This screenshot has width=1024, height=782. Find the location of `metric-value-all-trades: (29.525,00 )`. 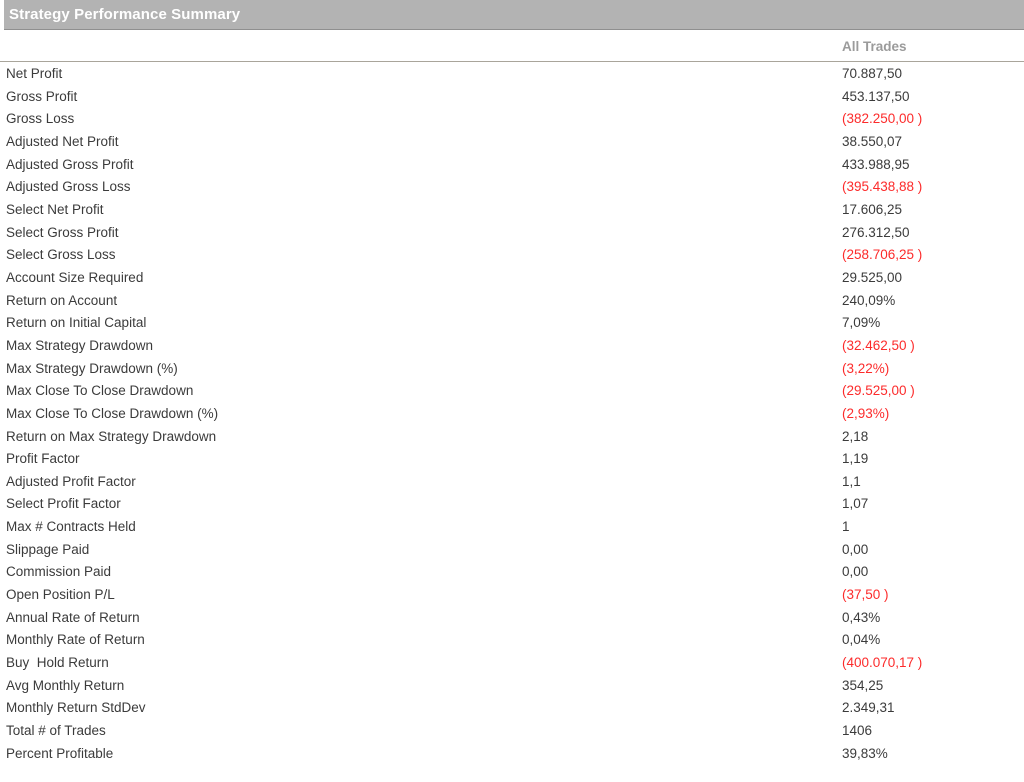

metric-value-all-trades: (29.525,00 ) is located at coordinates (878, 391).